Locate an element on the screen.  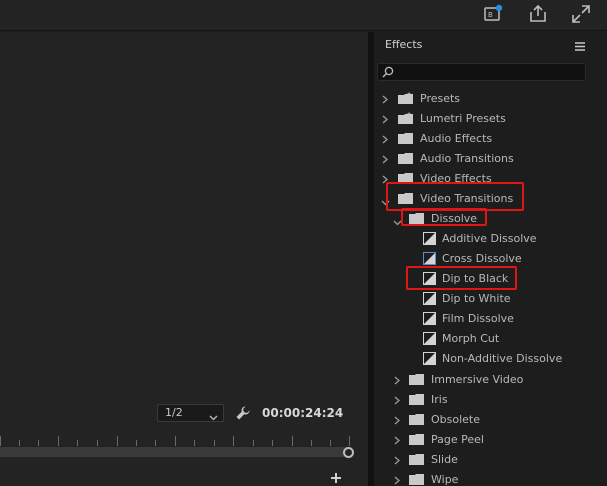
add-button-icon is located at coordinates (336, 478).